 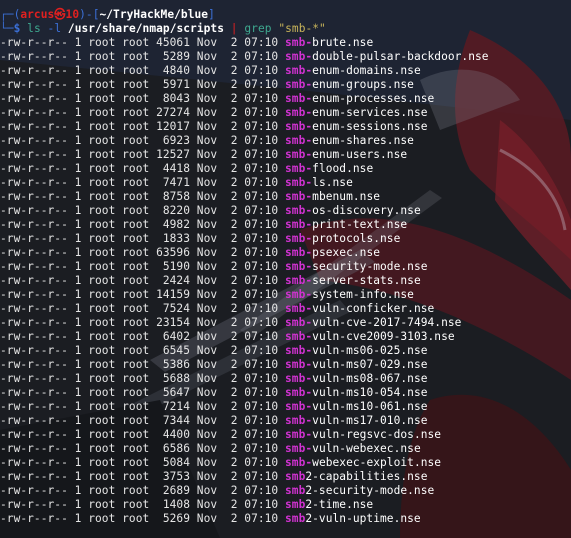 I want to click on command-ls: ls, so click(x=34, y=28).